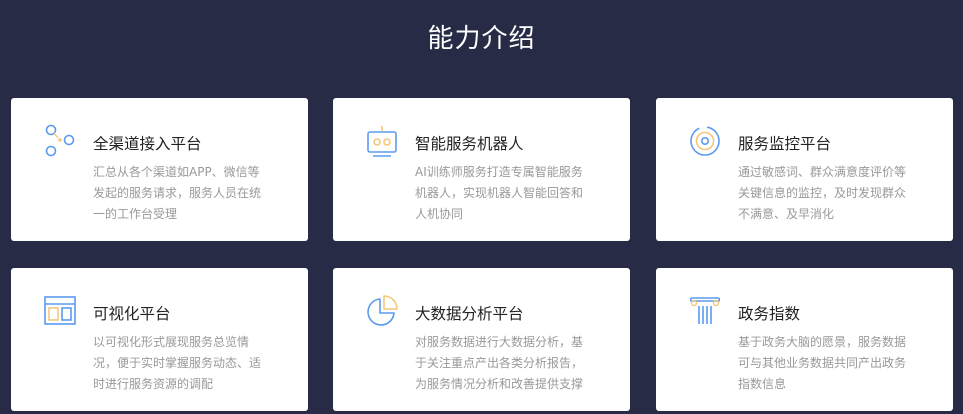  What do you see at coordinates (147, 144) in the screenshot?
I see `card-title: 全渠道接入平台` at bounding box center [147, 144].